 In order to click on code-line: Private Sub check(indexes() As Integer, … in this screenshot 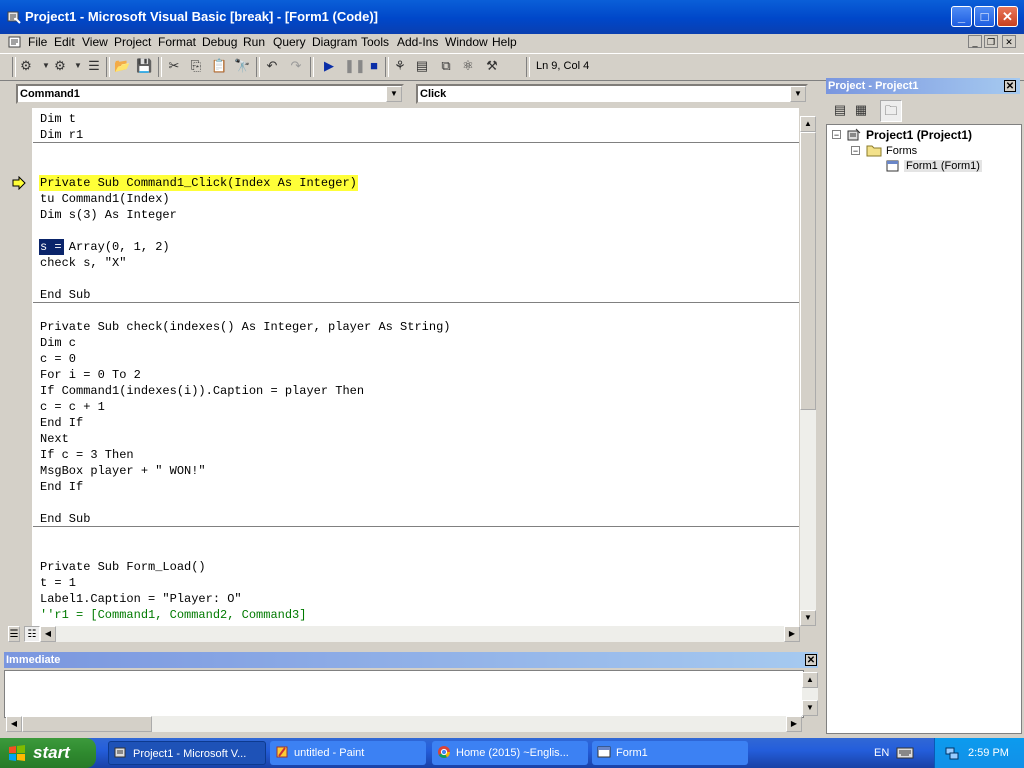, I will do `click(245, 327)`.